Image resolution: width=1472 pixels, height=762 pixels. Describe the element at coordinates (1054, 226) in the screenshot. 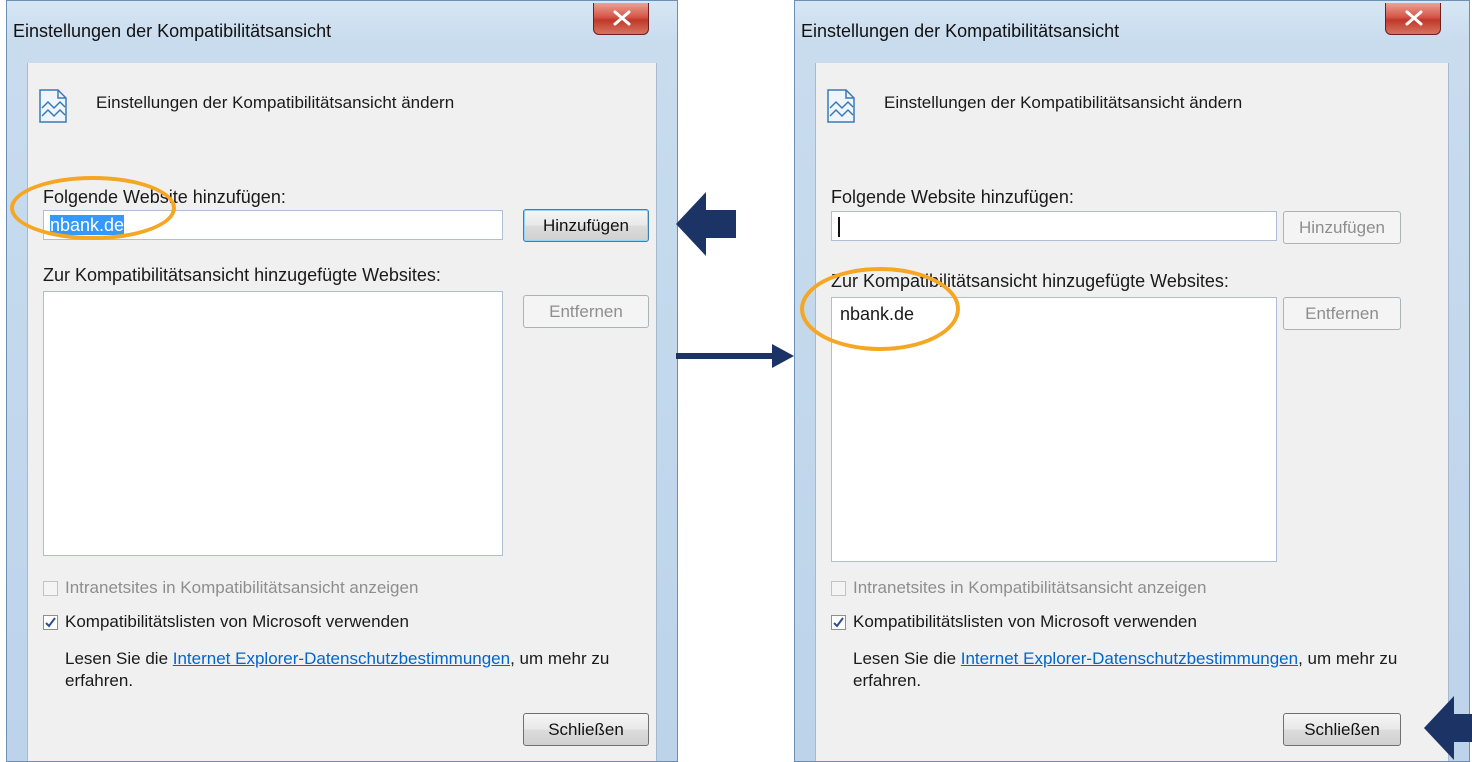

I see `add-website-input` at that location.